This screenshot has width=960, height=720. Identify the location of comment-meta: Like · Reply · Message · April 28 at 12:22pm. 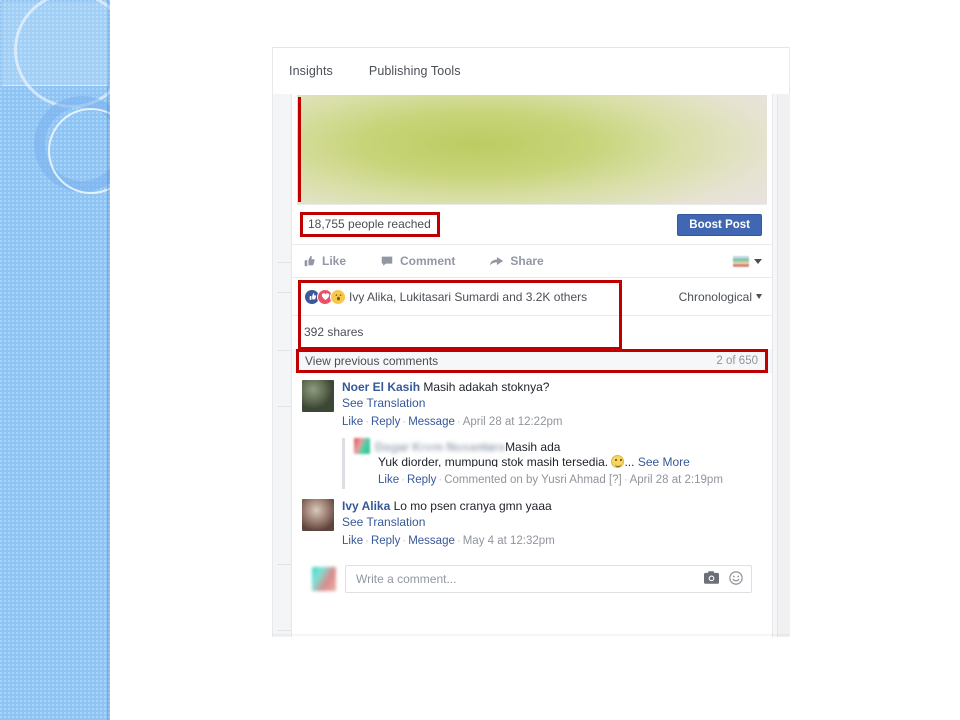
(452, 422).